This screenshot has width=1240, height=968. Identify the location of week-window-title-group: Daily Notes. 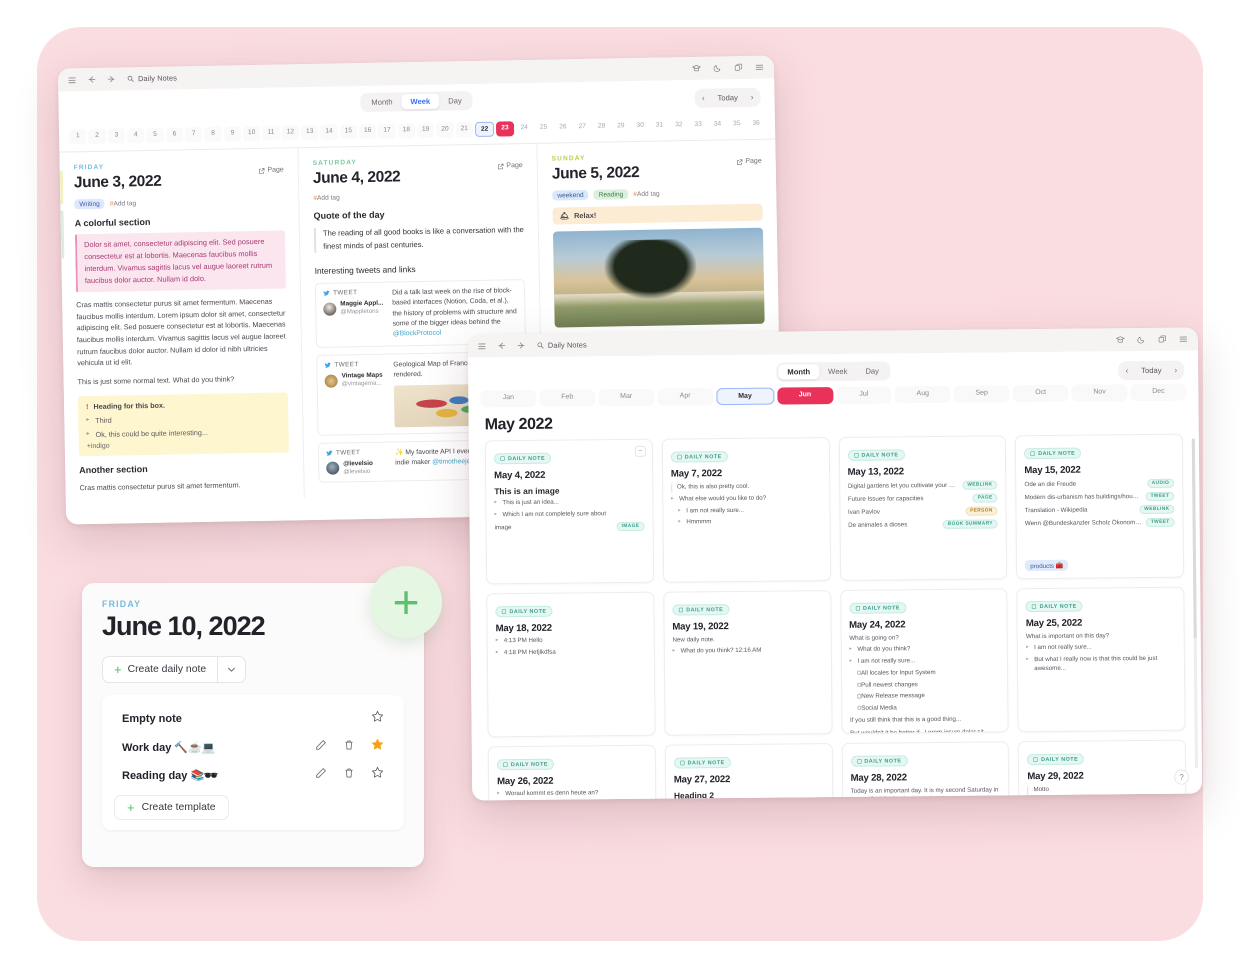
(152, 78).